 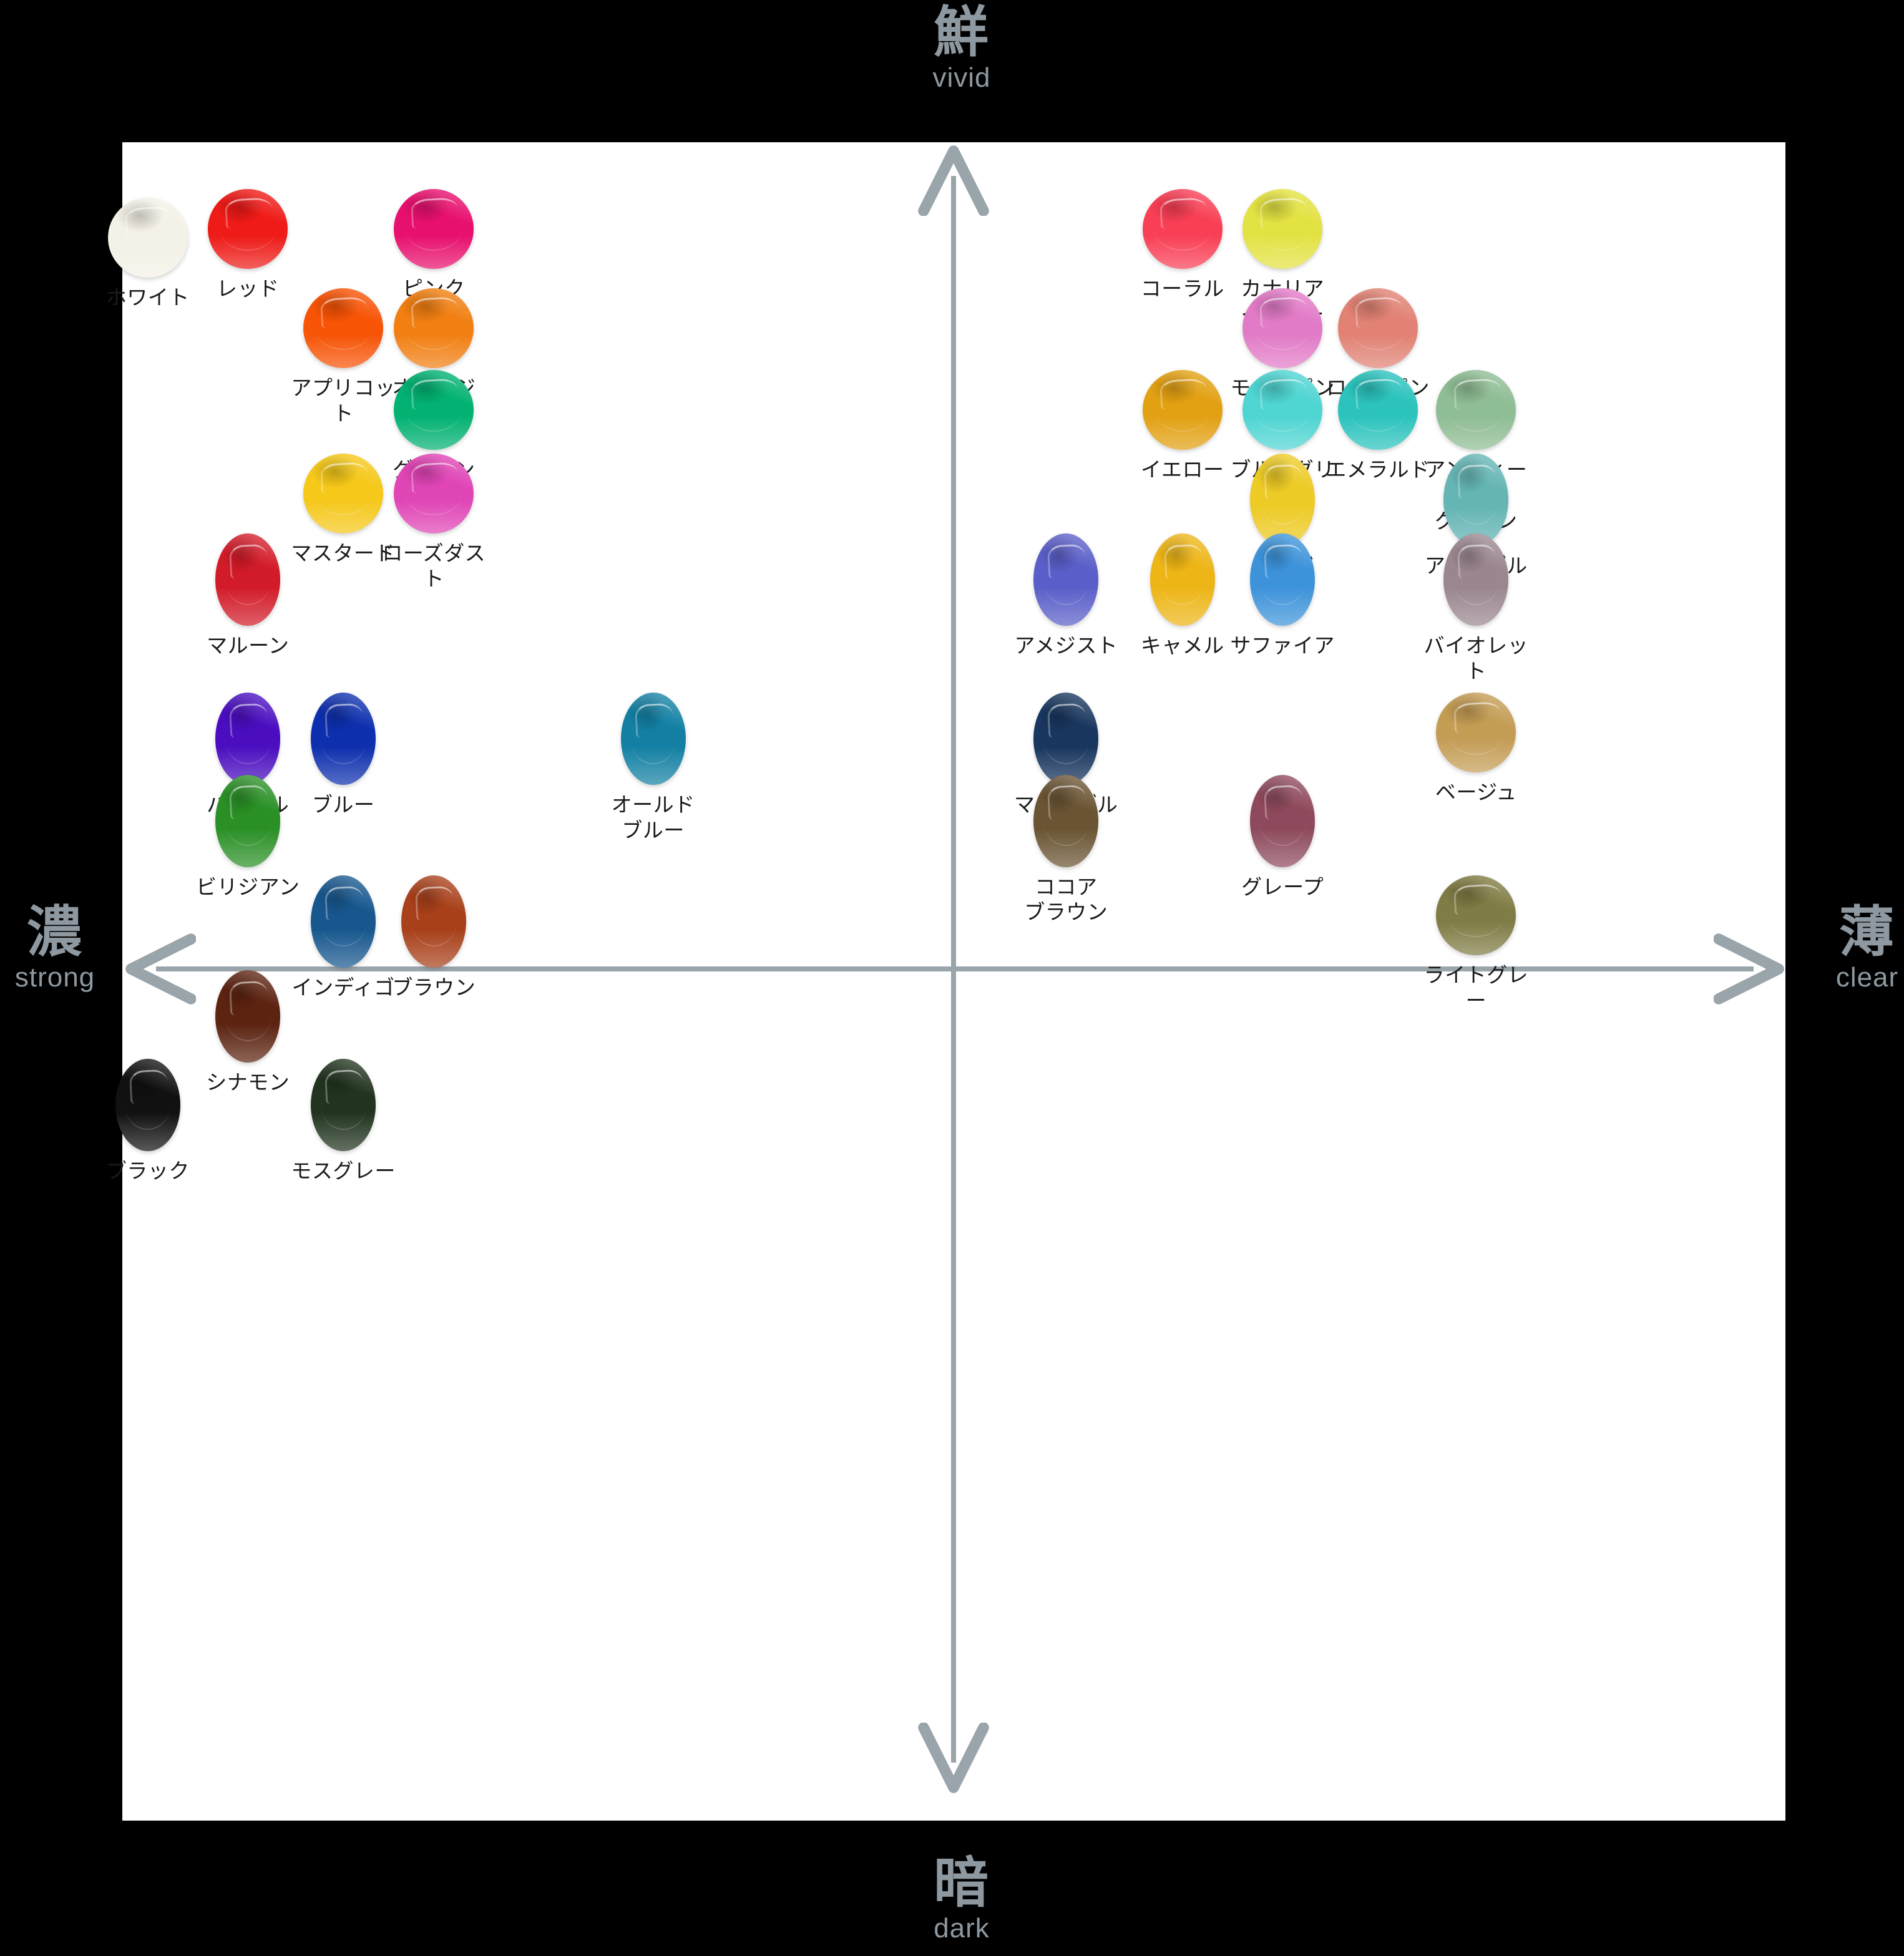 I want to click on axis-label-dark: 暗 dark, so click(x=962, y=1899).